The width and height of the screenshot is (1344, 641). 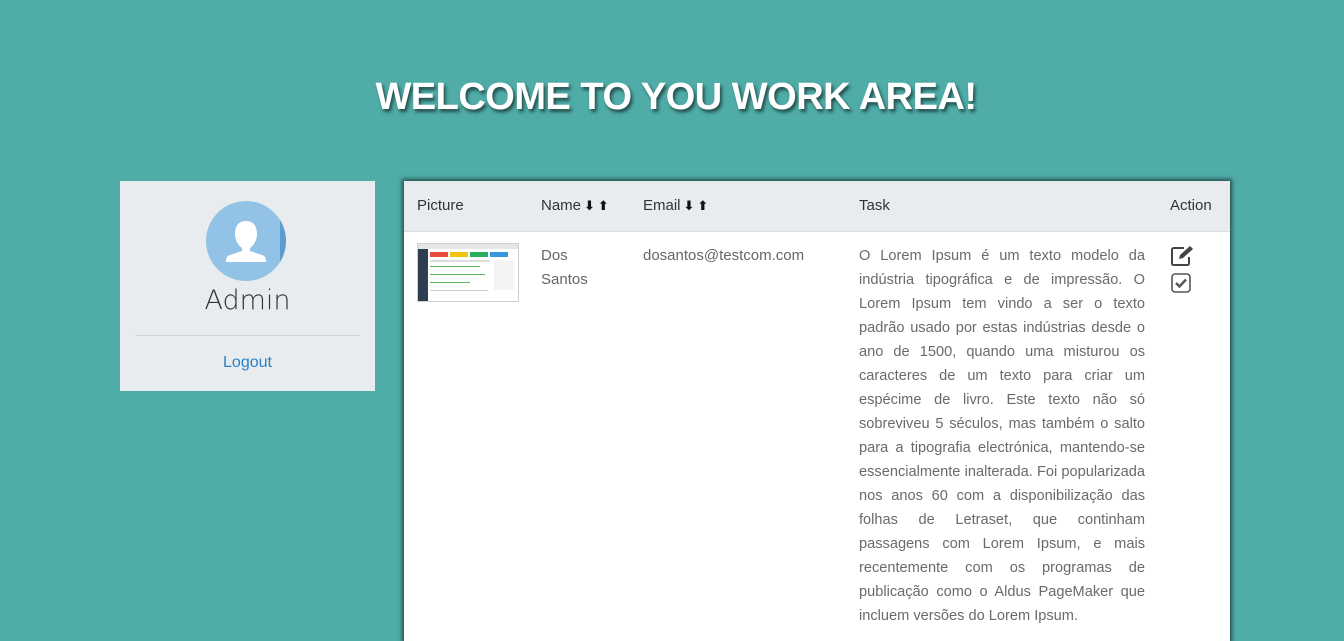 I want to click on task-owner-name: Dos Santos, so click(x=564, y=268).